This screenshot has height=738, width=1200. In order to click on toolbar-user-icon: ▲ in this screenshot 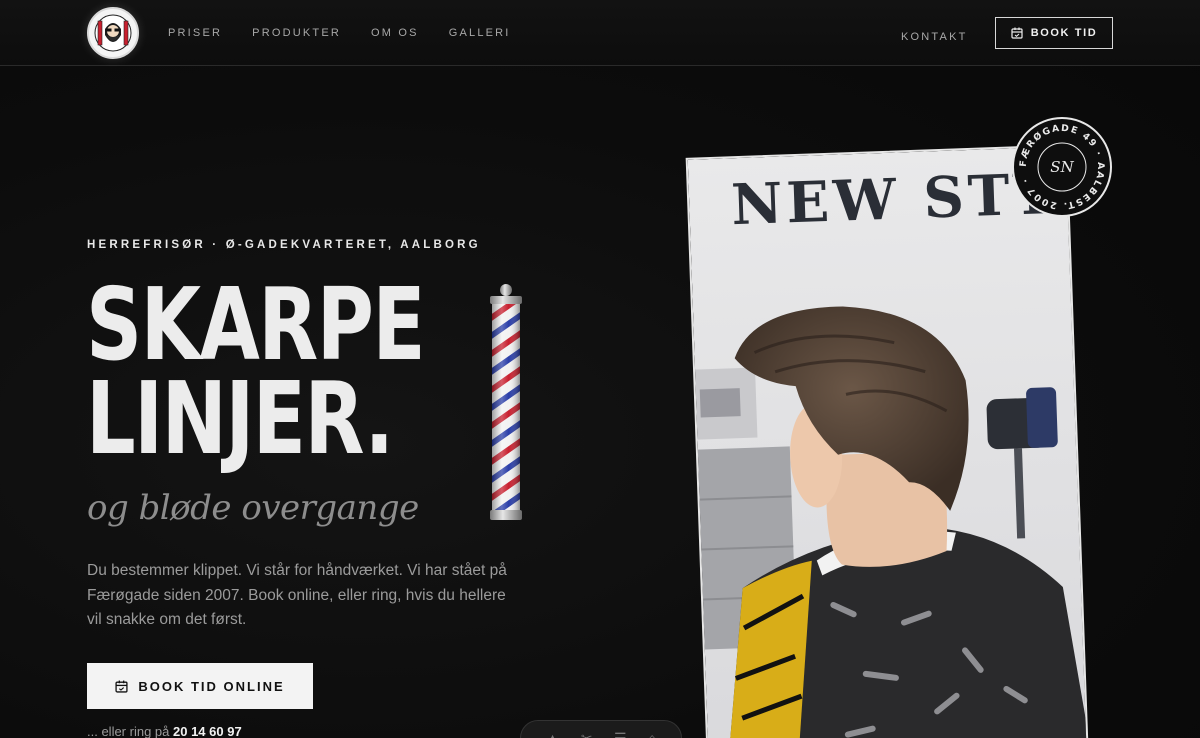, I will do `click(553, 734)`.